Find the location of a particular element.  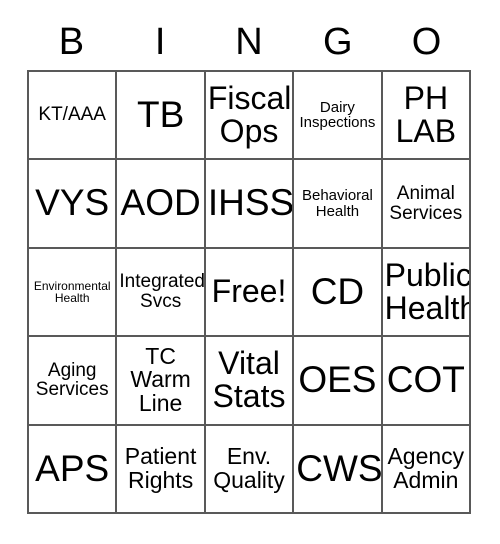

bingo-cell-label: OES is located at coordinates (337, 380).